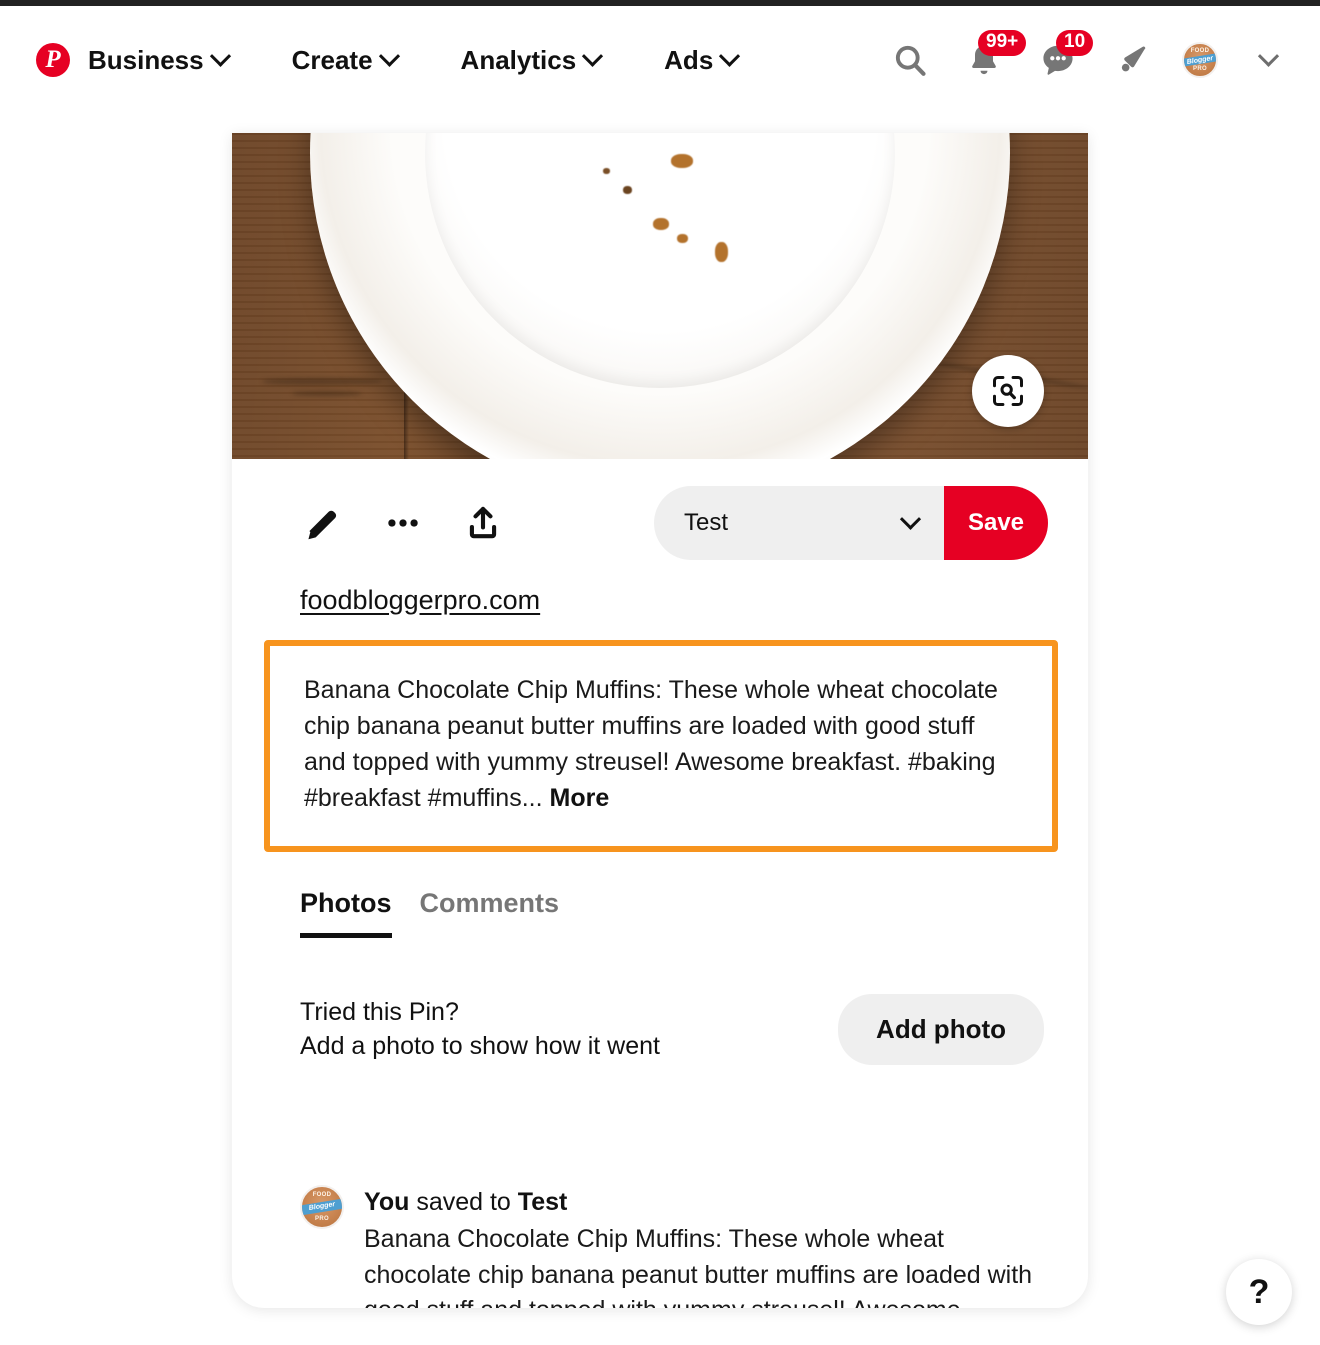 Image resolution: width=1320 pixels, height=1345 pixels. I want to click on search-button, so click(910, 60).